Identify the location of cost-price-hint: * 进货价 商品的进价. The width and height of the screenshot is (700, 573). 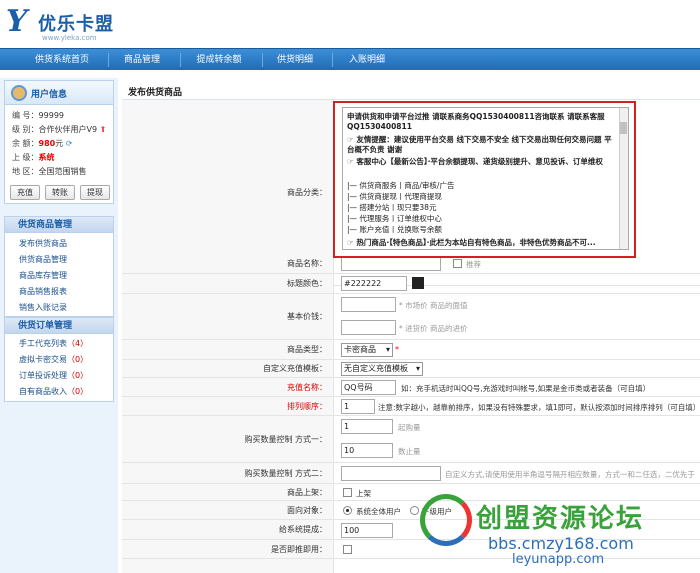
(433, 328).